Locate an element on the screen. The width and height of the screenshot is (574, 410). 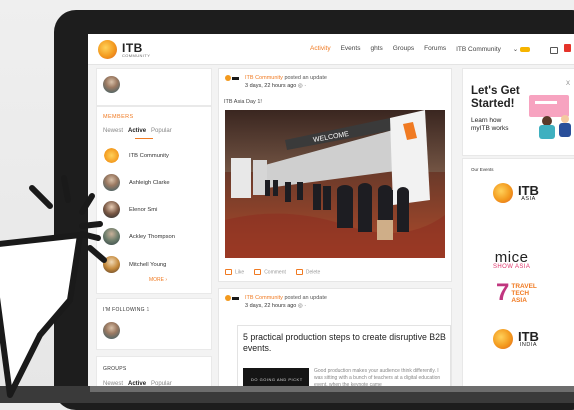
article-thumbnail: DO GOING AND PICKT is located at coordinates (276, 377).